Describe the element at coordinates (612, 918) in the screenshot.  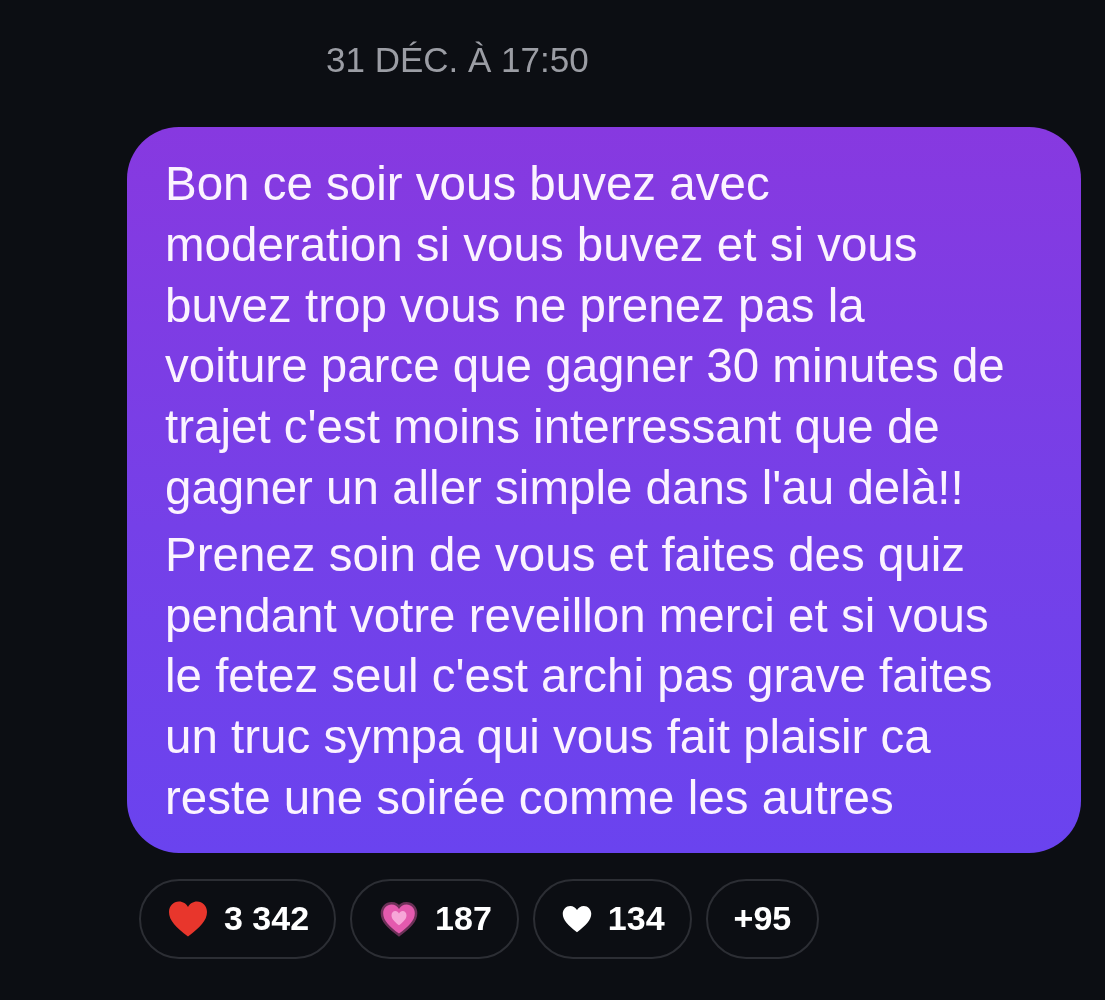
I see `reaction-button: 134` at that location.